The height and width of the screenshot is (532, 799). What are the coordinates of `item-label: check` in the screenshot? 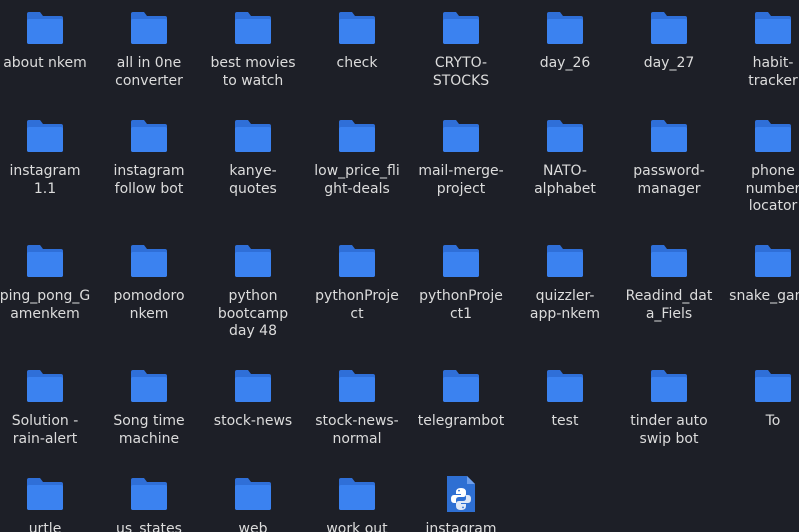 It's located at (357, 63).